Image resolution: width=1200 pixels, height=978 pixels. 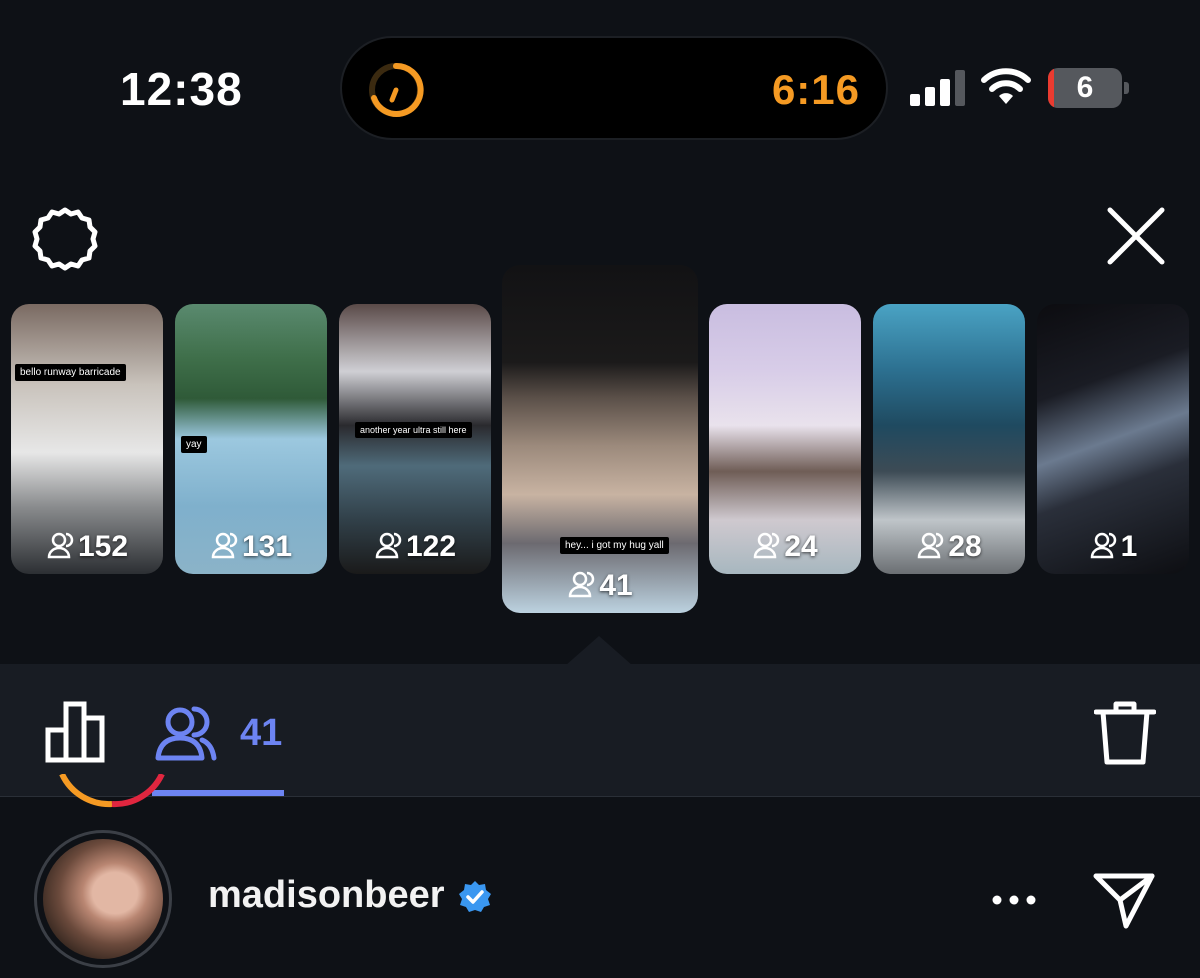 I want to click on avatar-image, so click(x=103, y=899).